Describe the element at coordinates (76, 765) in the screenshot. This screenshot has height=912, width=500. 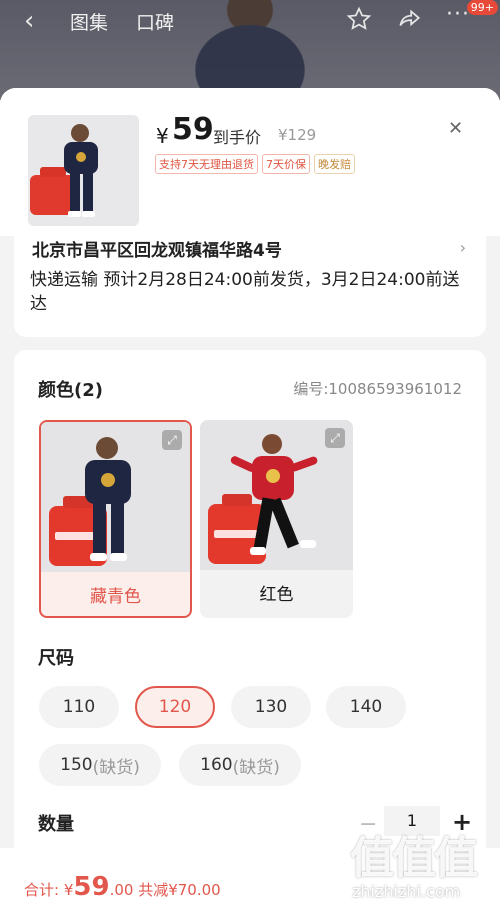
I see `size-label: 150` at that location.